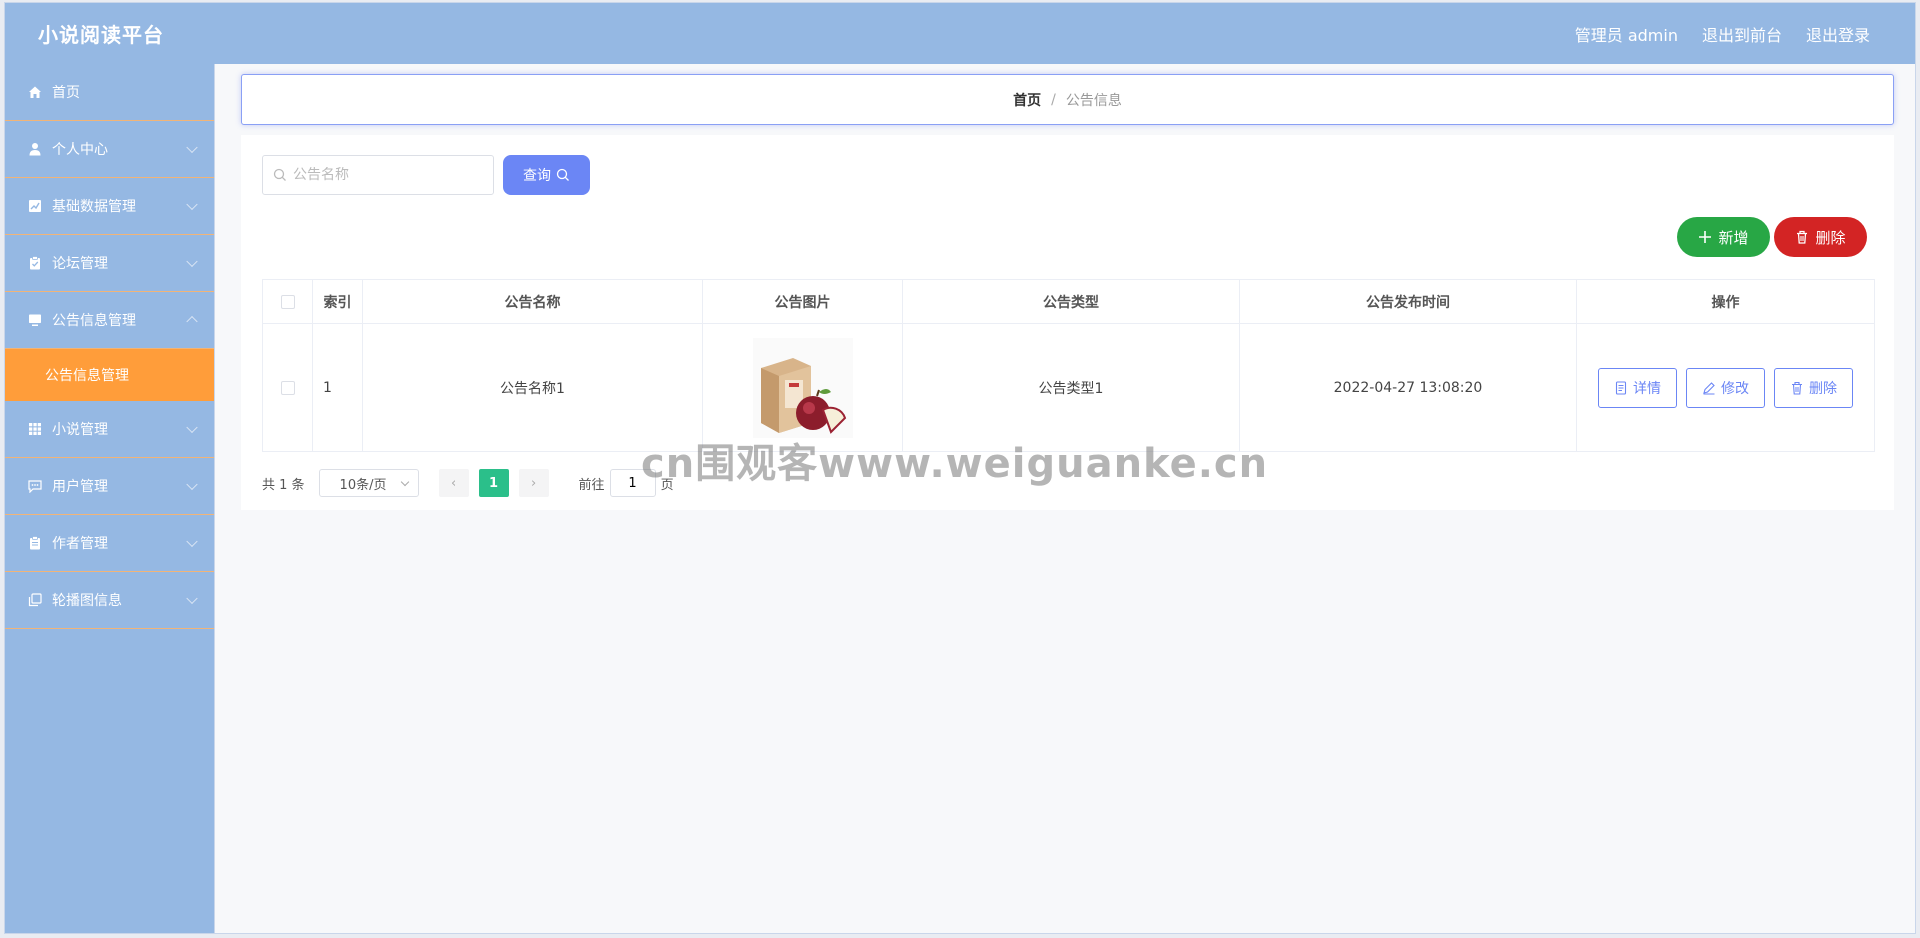 The width and height of the screenshot is (1920, 938). I want to click on chevron-up-icon, so click(192, 321).